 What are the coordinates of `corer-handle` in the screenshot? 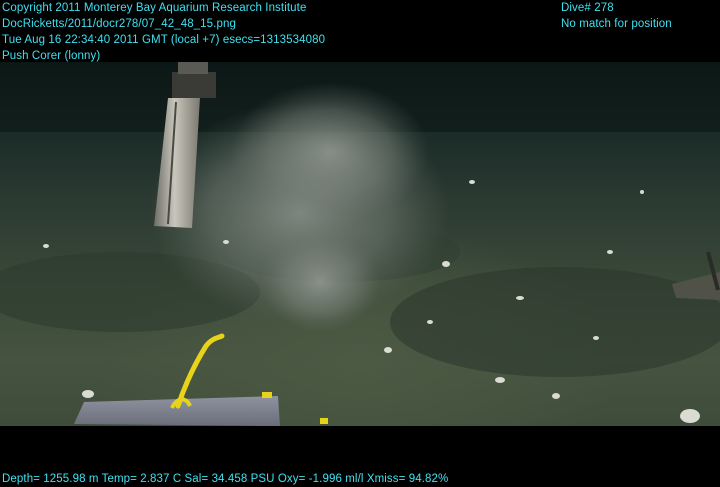 It's located at (194, 85).